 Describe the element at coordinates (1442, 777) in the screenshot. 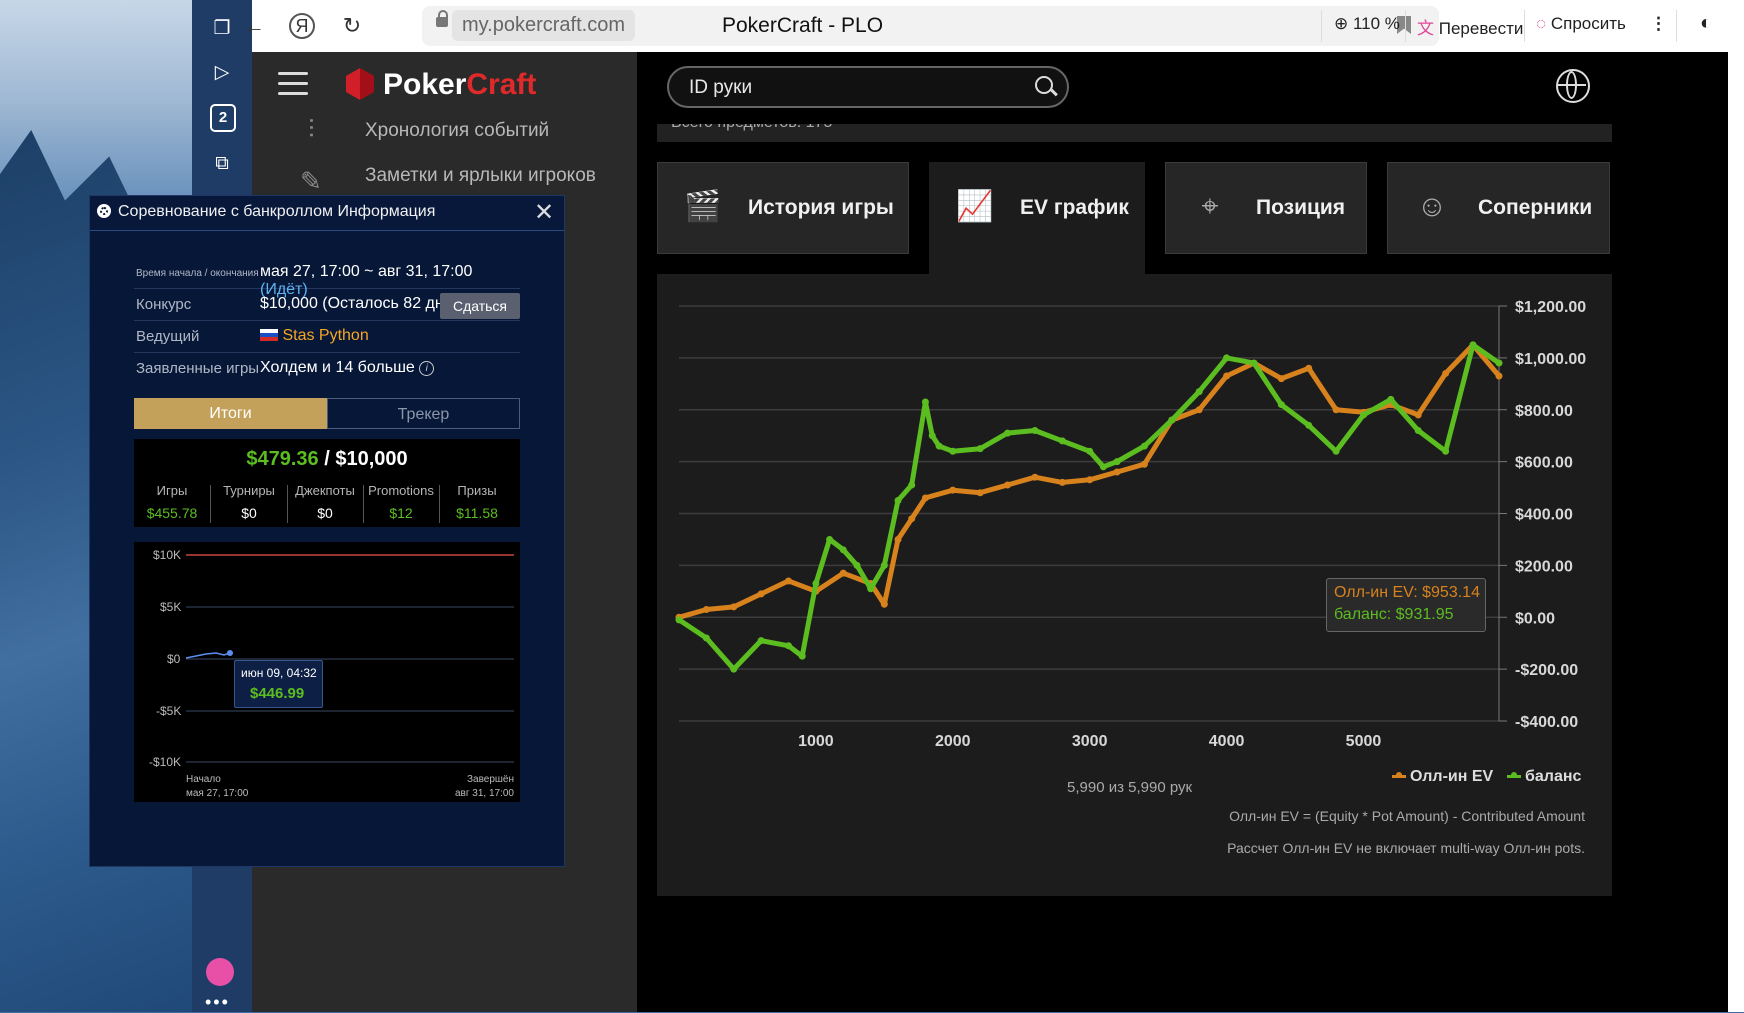

I see `legend-ev: Олл-ин EV` at that location.